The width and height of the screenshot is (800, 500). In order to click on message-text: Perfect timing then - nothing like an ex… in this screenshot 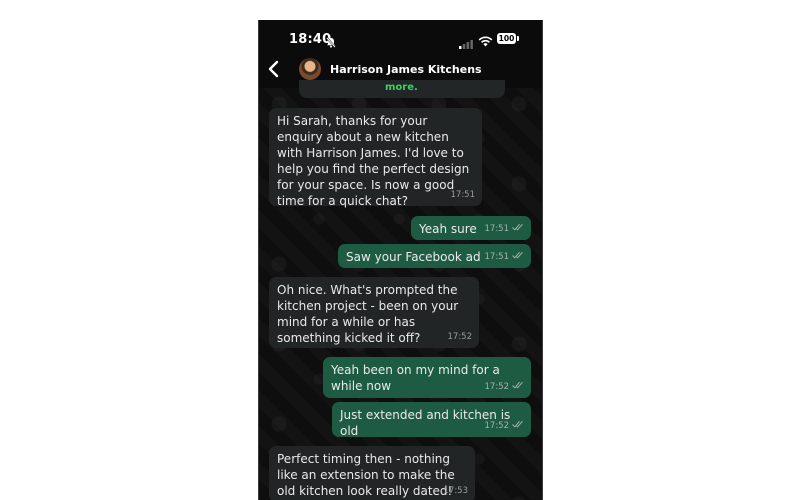, I will do `click(366, 475)`.